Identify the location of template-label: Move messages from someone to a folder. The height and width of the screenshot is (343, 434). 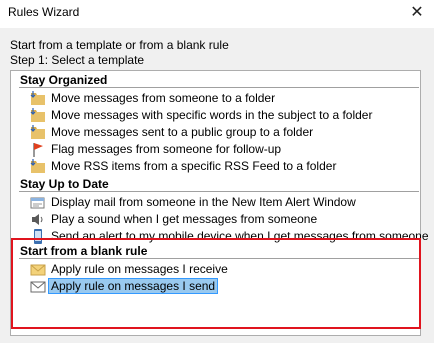
(163, 98).